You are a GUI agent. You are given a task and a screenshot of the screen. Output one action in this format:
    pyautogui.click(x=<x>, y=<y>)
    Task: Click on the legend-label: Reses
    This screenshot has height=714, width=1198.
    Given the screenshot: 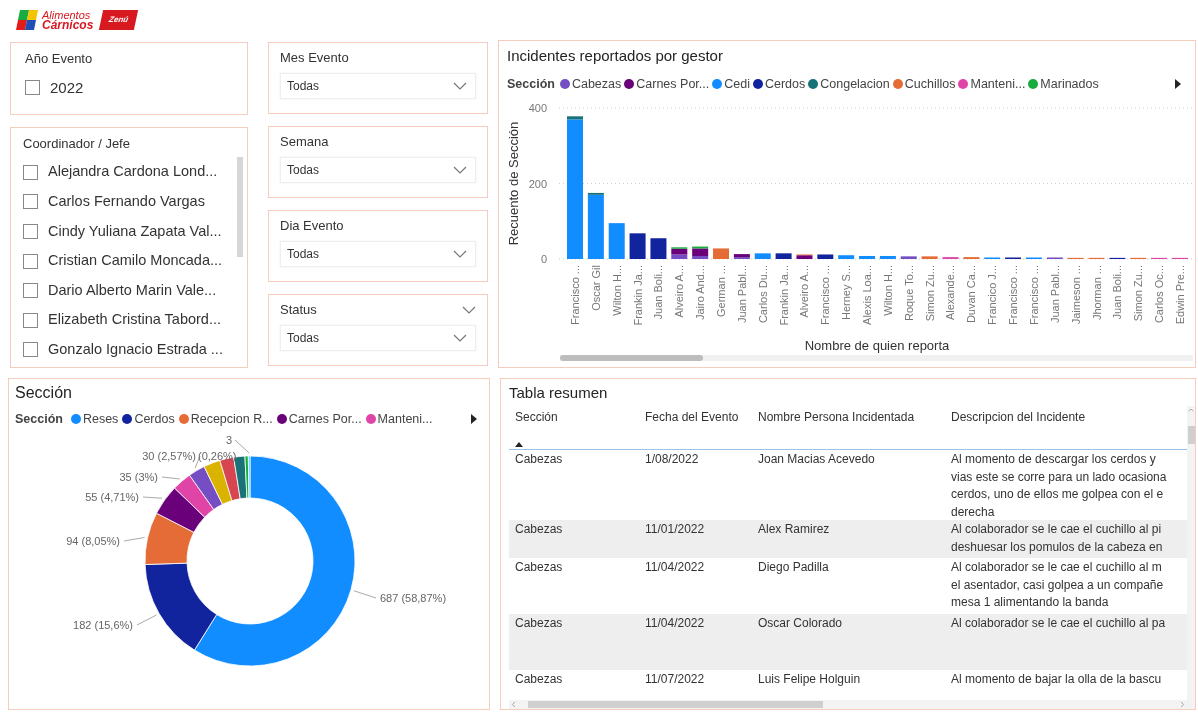 What is the action you would take?
    pyautogui.click(x=100, y=419)
    